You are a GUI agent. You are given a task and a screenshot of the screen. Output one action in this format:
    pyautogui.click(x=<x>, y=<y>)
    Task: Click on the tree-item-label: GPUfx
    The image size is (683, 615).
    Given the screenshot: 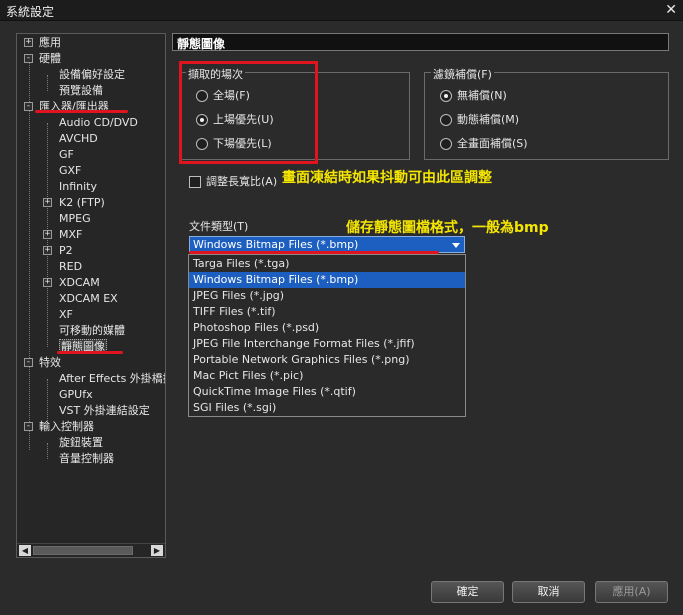 What is the action you would take?
    pyautogui.click(x=76, y=394)
    